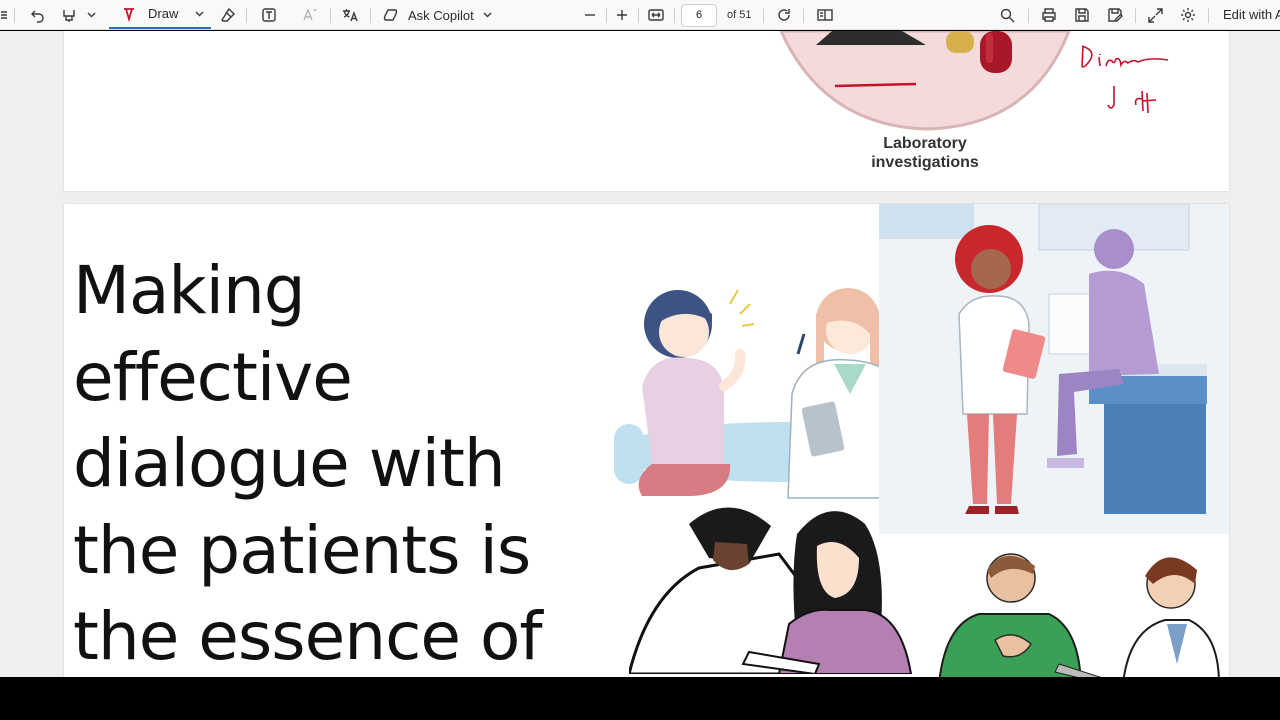 Image resolution: width=1280 pixels, height=720 pixels. I want to click on laboratory-illustration, so click(974, 81).